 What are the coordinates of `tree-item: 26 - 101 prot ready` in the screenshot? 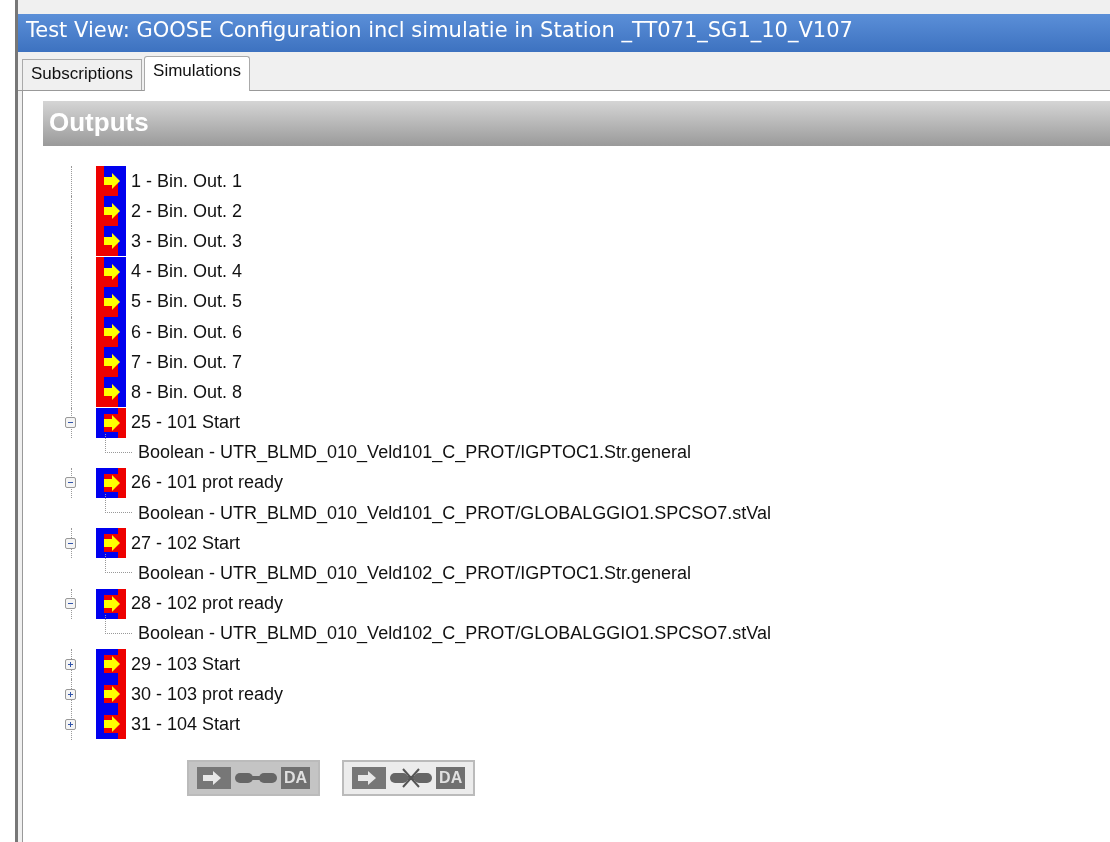 It's located at (207, 483).